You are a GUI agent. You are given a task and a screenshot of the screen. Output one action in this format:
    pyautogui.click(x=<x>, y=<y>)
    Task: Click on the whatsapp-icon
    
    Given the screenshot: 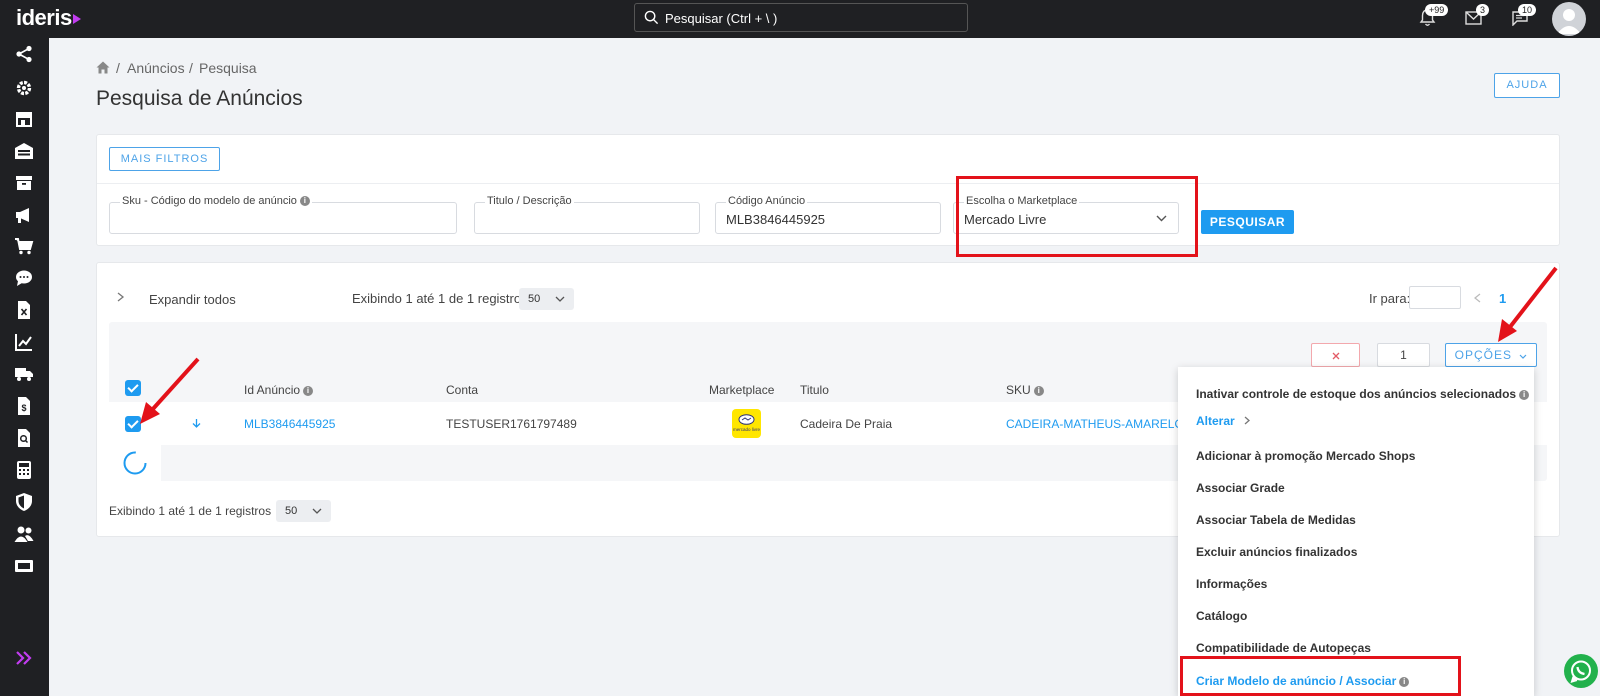 What is the action you would take?
    pyautogui.click(x=1580, y=671)
    